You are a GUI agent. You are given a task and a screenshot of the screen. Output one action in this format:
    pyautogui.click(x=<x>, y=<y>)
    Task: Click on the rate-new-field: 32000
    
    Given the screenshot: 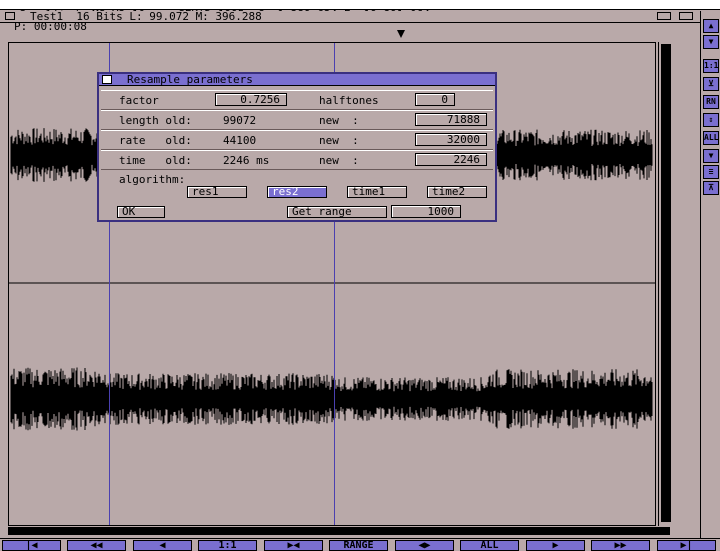 What is the action you would take?
    pyautogui.click(x=451, y=139)
    